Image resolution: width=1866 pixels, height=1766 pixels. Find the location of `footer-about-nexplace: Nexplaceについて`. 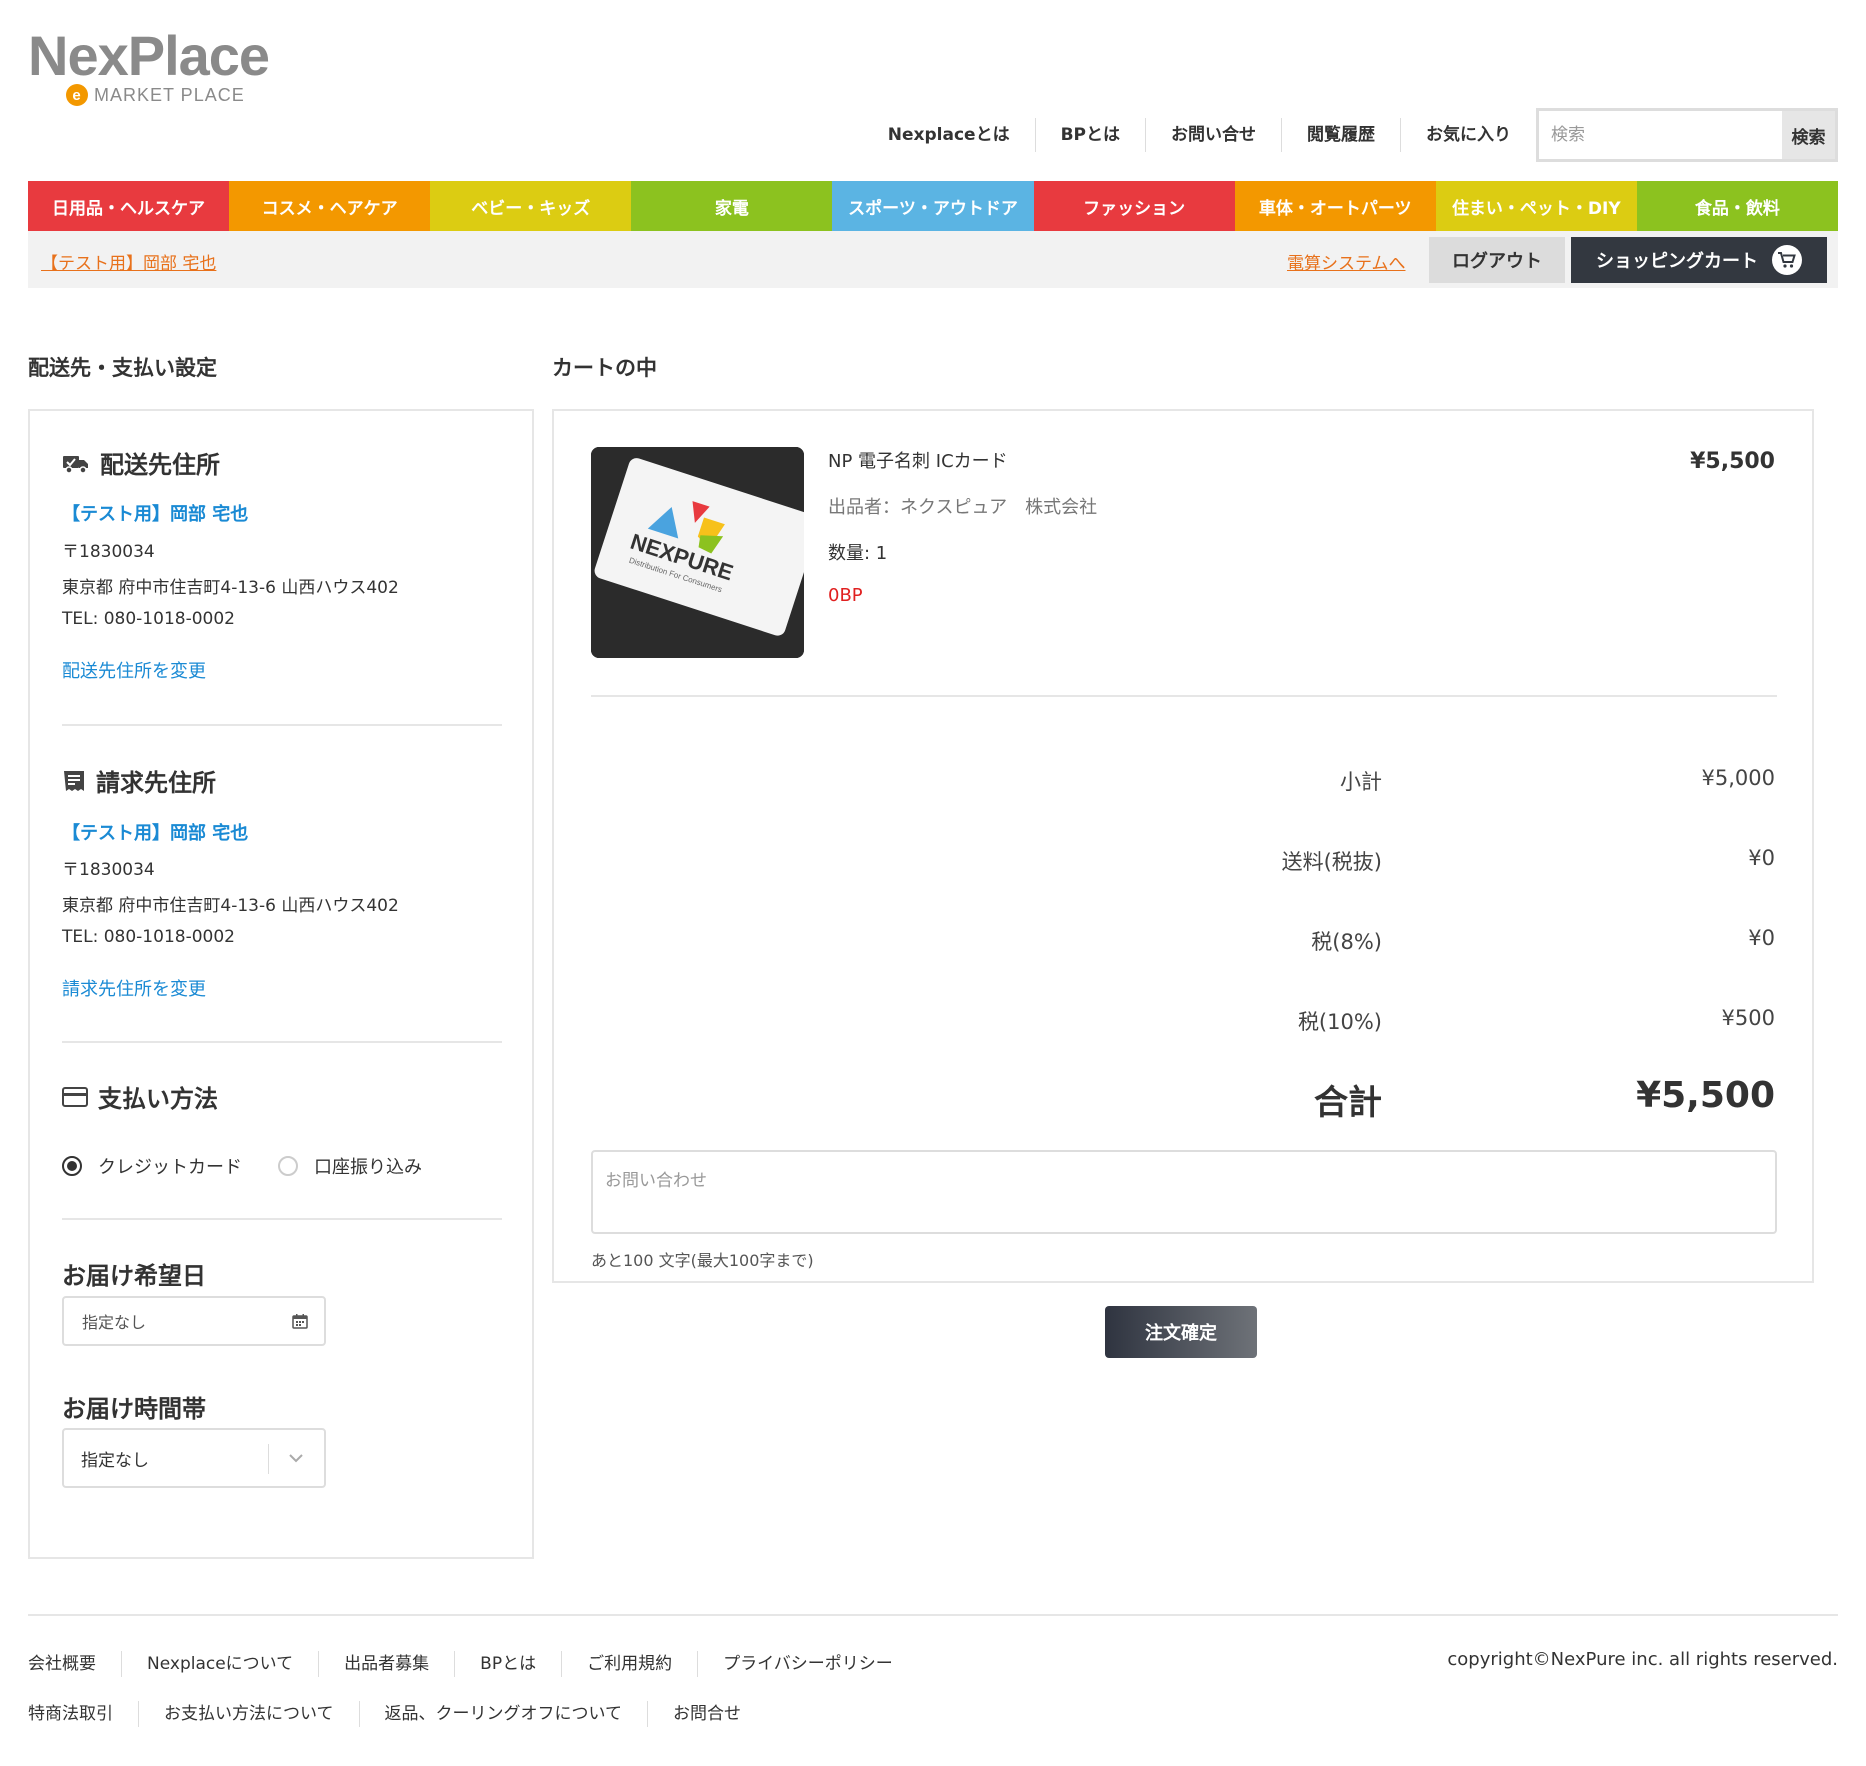

footer-about-nexplace: Nexplaceについて is located at coordinates (221, 1664).